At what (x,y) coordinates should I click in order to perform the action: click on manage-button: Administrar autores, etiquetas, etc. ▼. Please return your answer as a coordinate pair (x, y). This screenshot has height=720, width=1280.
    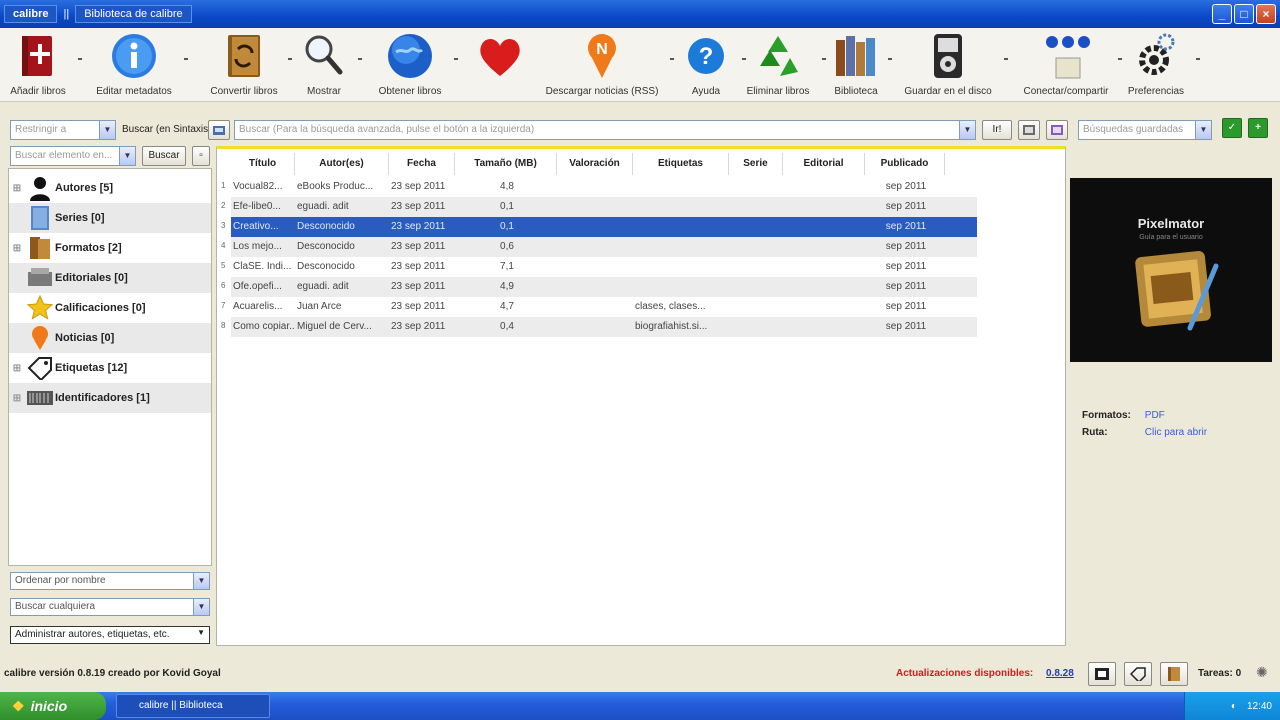
    Looking at the image, I should click on (110, 635).